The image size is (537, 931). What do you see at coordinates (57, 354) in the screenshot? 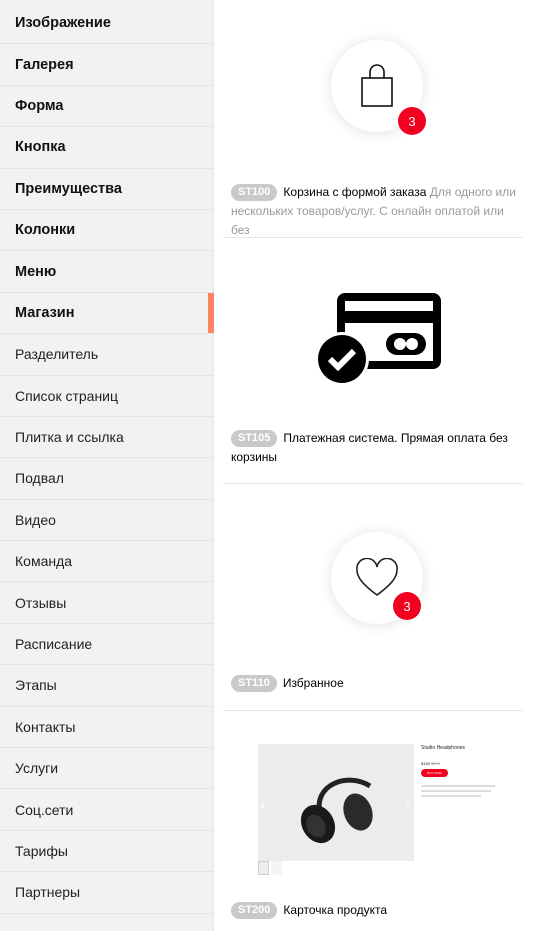
I see `sidebar-item-label: Разделитель` at bounding box center [57, 354].